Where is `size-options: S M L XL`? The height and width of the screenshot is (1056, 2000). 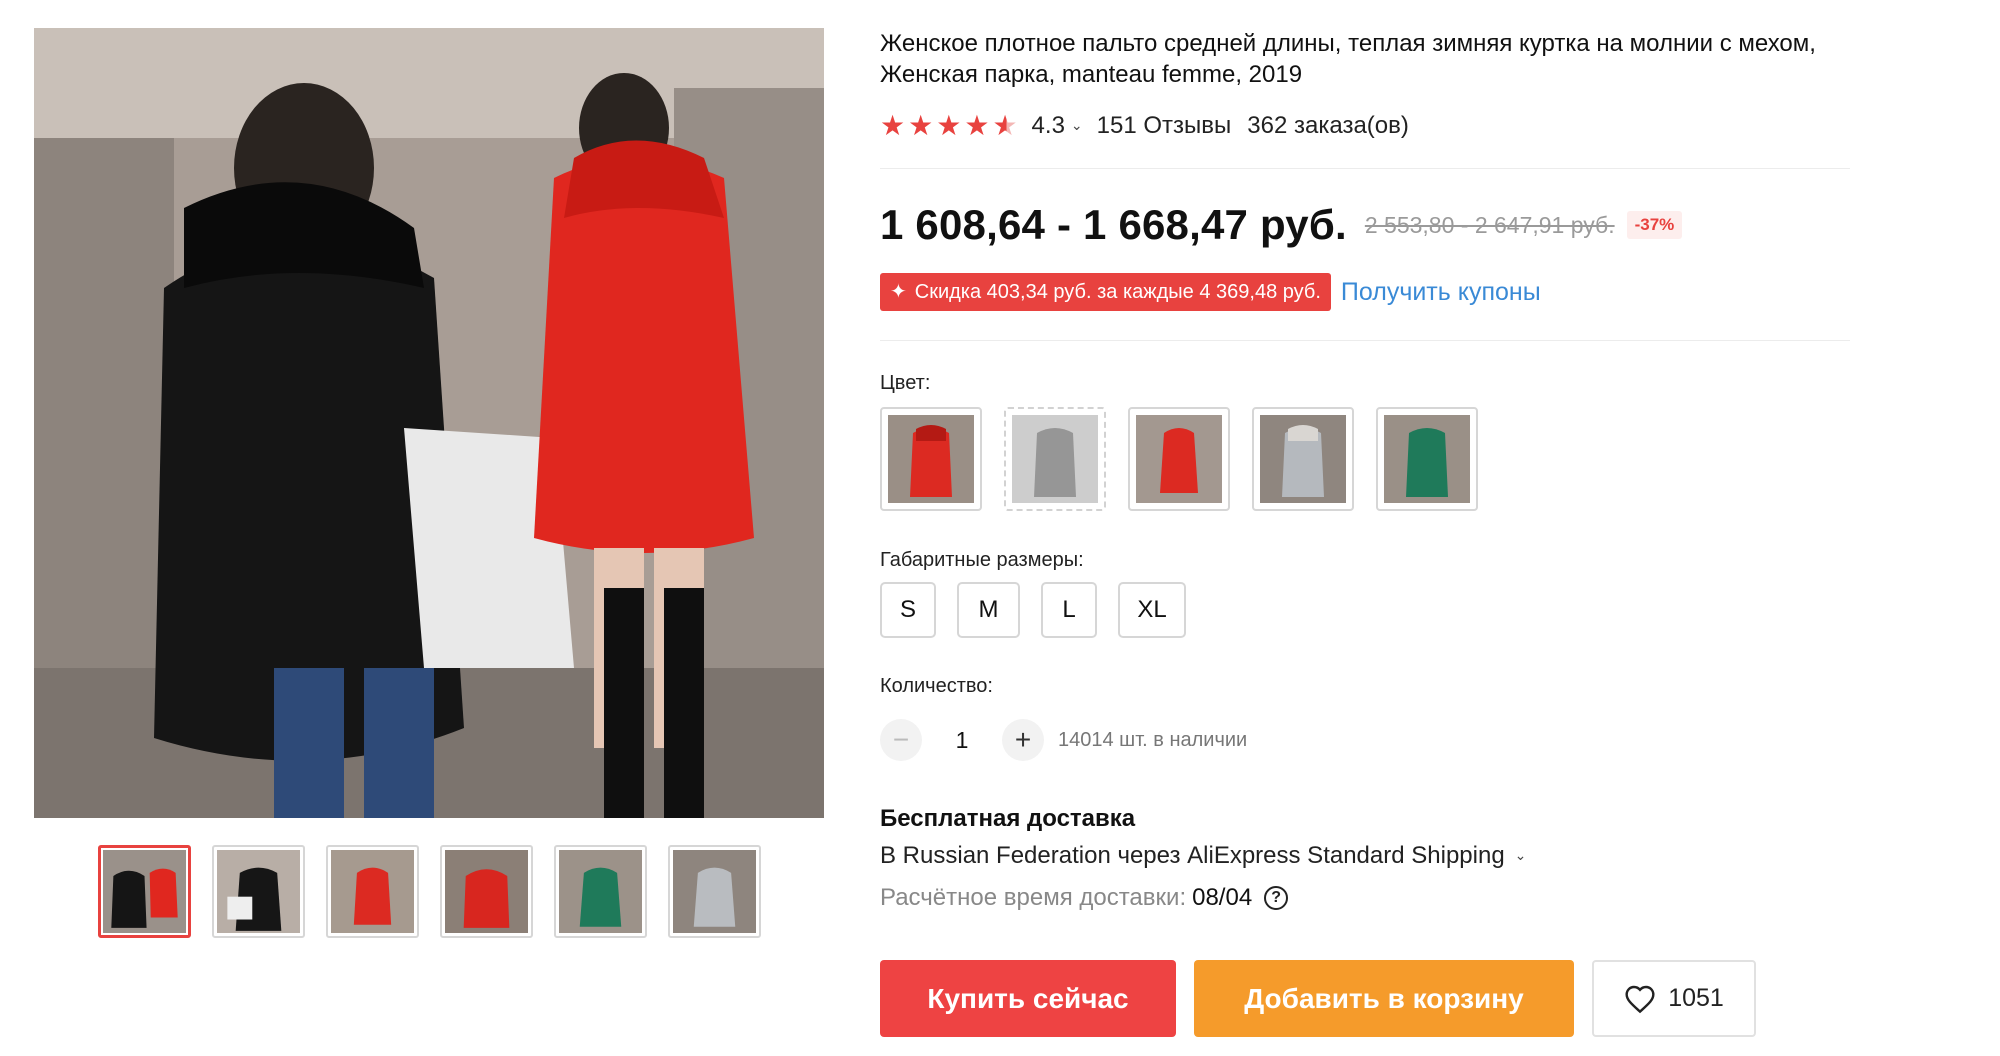 size-options: S M L XL is located at coordinates (1033, 610).